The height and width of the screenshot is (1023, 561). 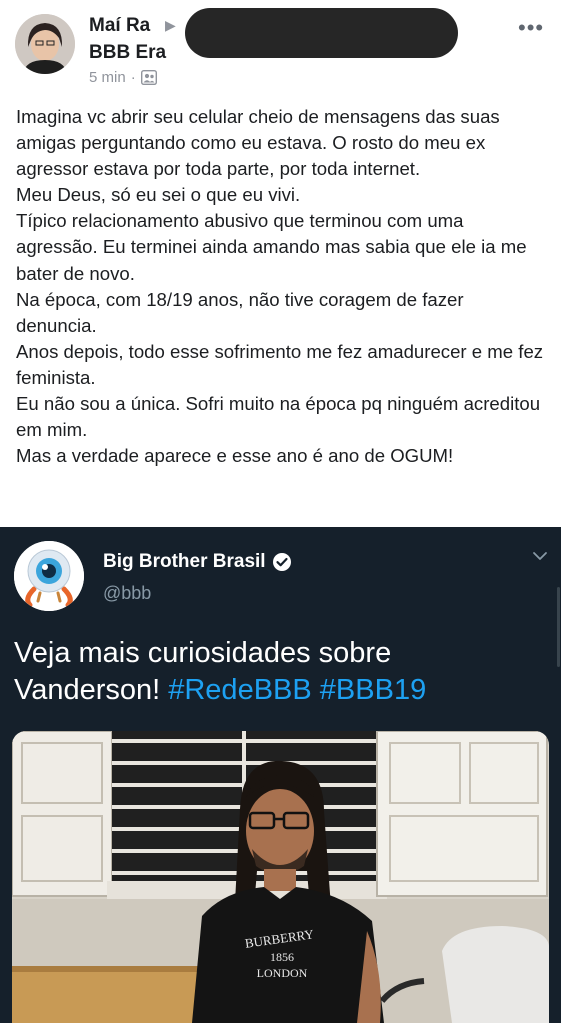 I want to click on tweet-author-handle: @bbb, so click(x=127, y=593).